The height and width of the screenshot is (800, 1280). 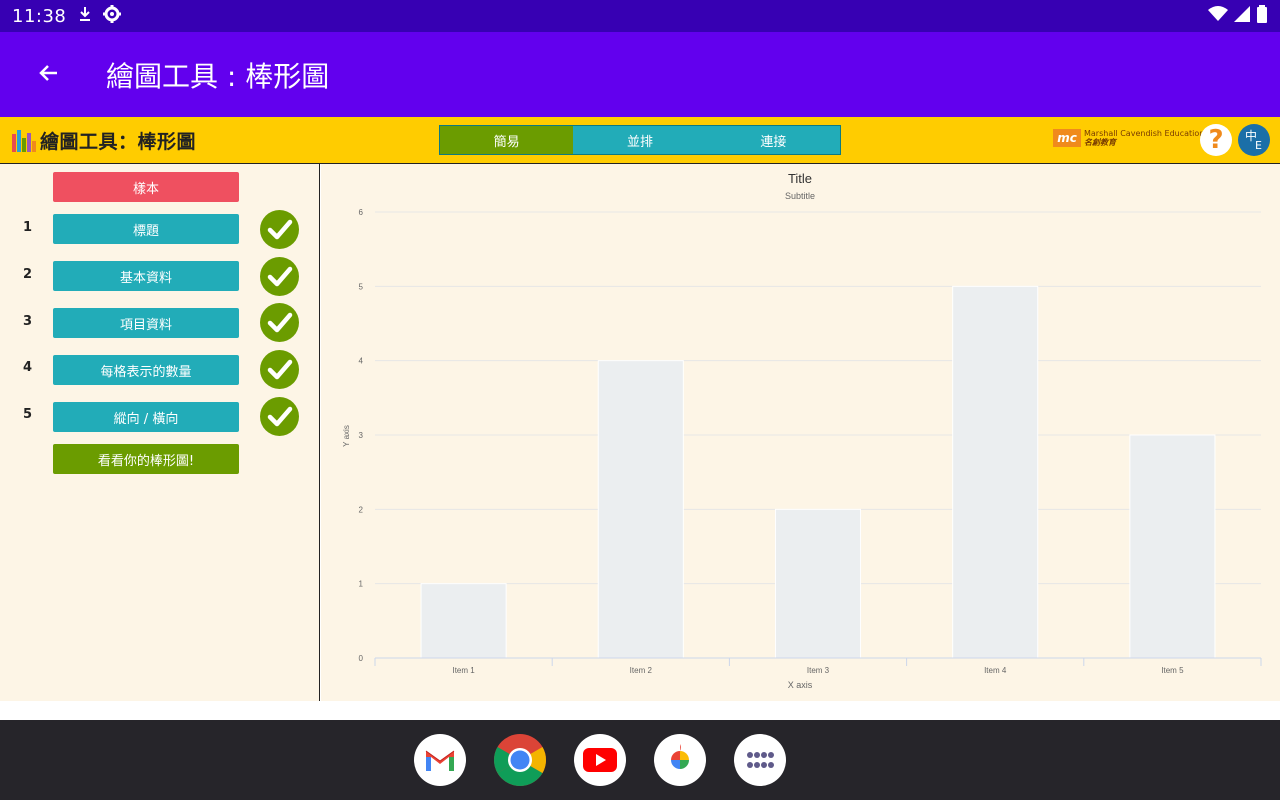 I want to click on y-axis-label: Y axis, so click(x=346, y=436).